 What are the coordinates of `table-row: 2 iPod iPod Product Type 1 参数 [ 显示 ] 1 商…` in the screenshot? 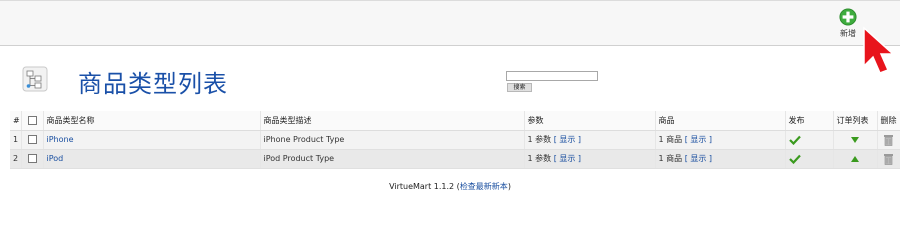 It's located at (455, 159).